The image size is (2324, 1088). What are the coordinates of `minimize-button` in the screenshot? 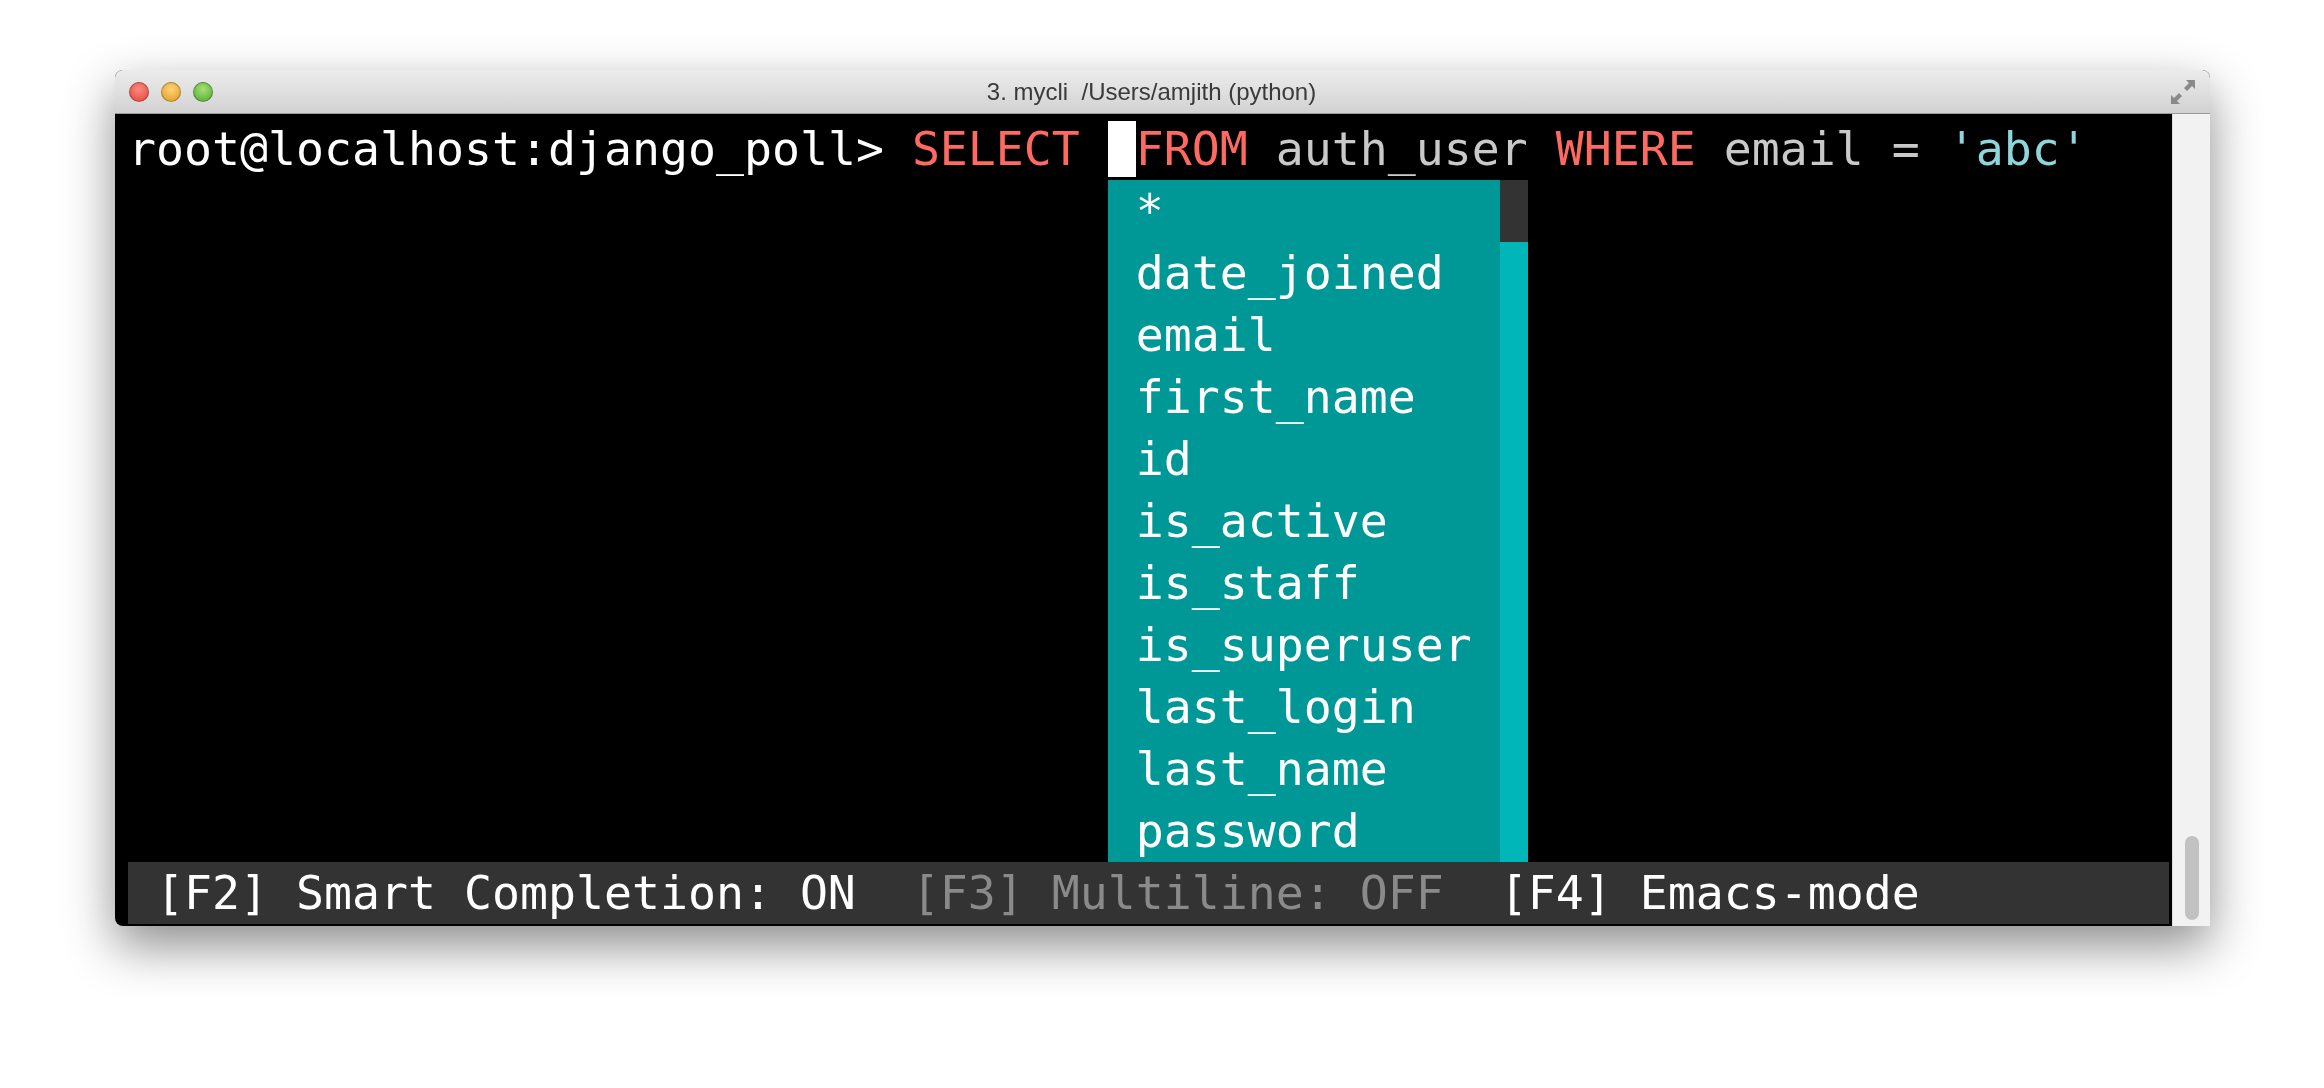 It's located at (171, 91).